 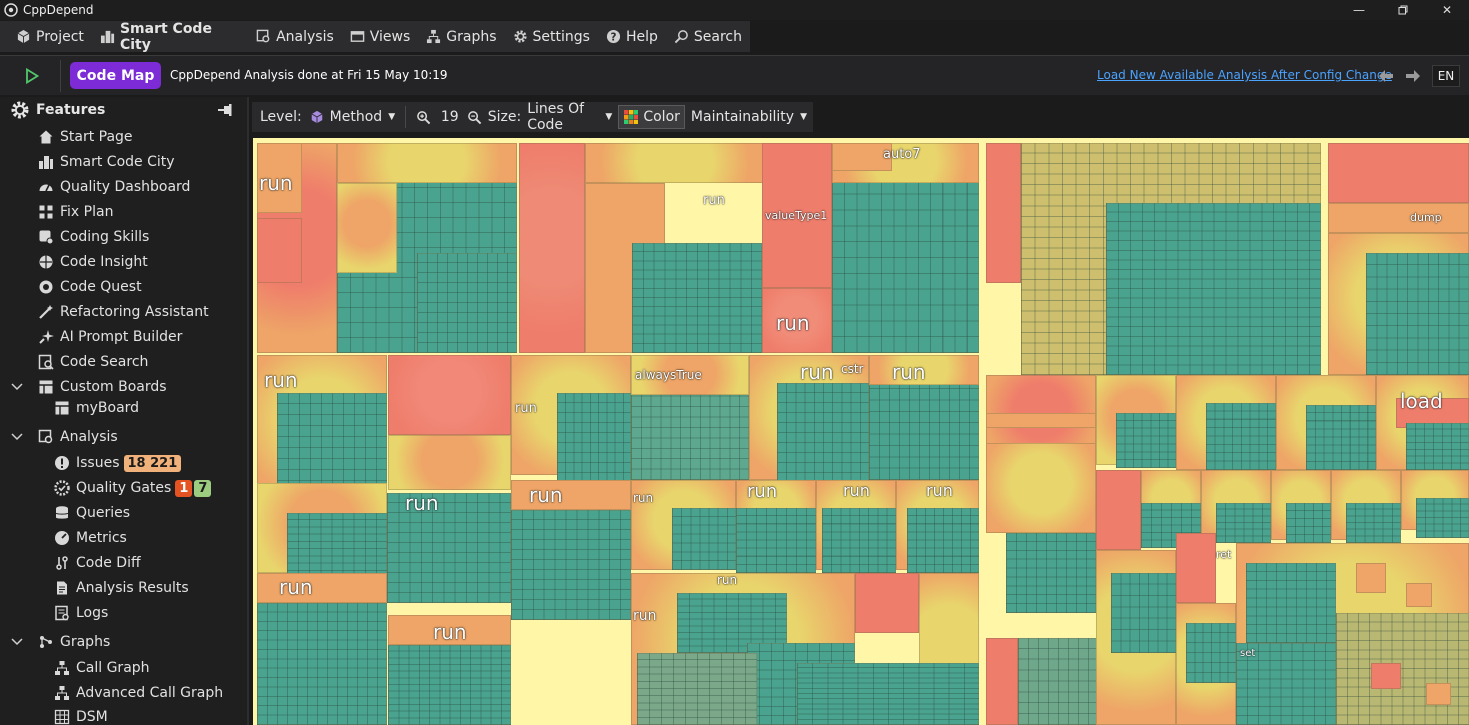 What do you see at coordinates (1403, 10) in the screenshot?
I see `maximize-icon` at bounding box center [1403, 10].